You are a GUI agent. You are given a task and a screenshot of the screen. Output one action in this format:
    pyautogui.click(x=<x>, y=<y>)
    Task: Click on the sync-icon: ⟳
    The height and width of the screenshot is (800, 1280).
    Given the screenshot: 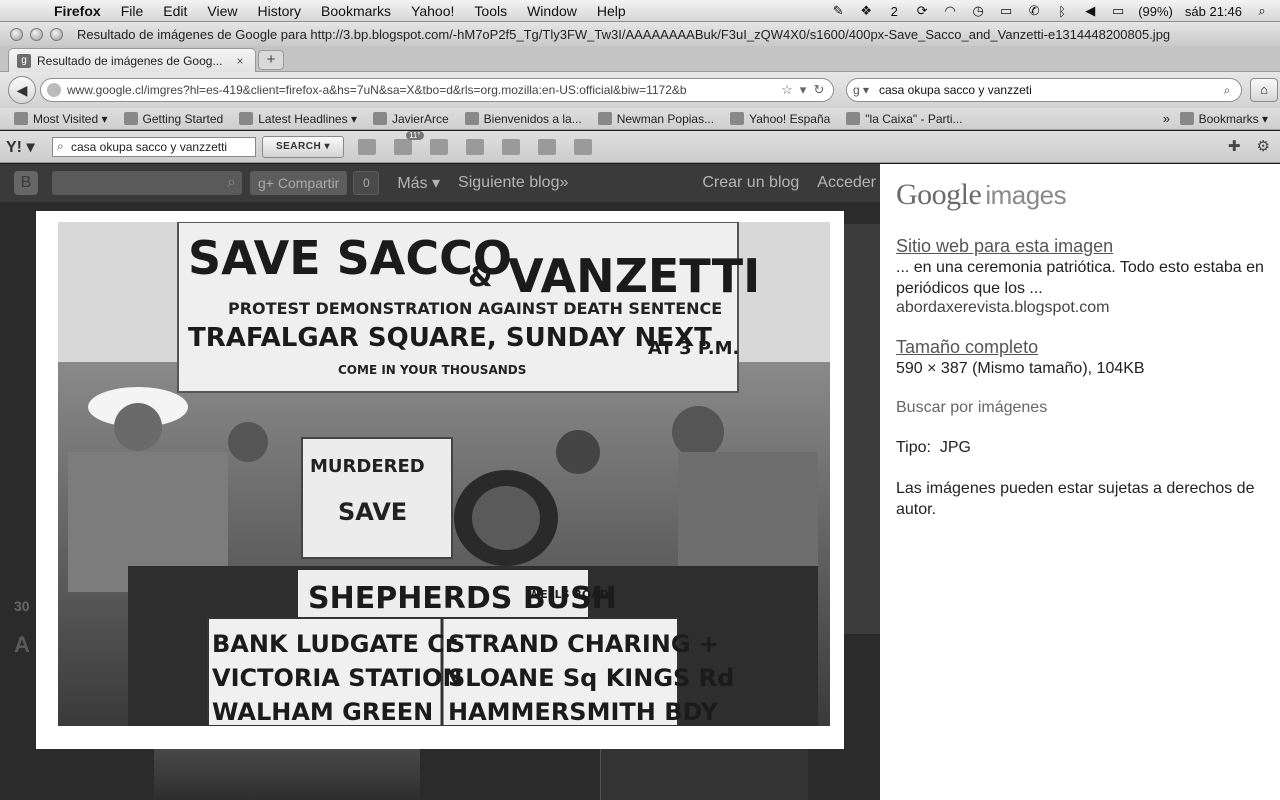 What is the action you would take?
    pyautogui.click(x=922, y=11)
    